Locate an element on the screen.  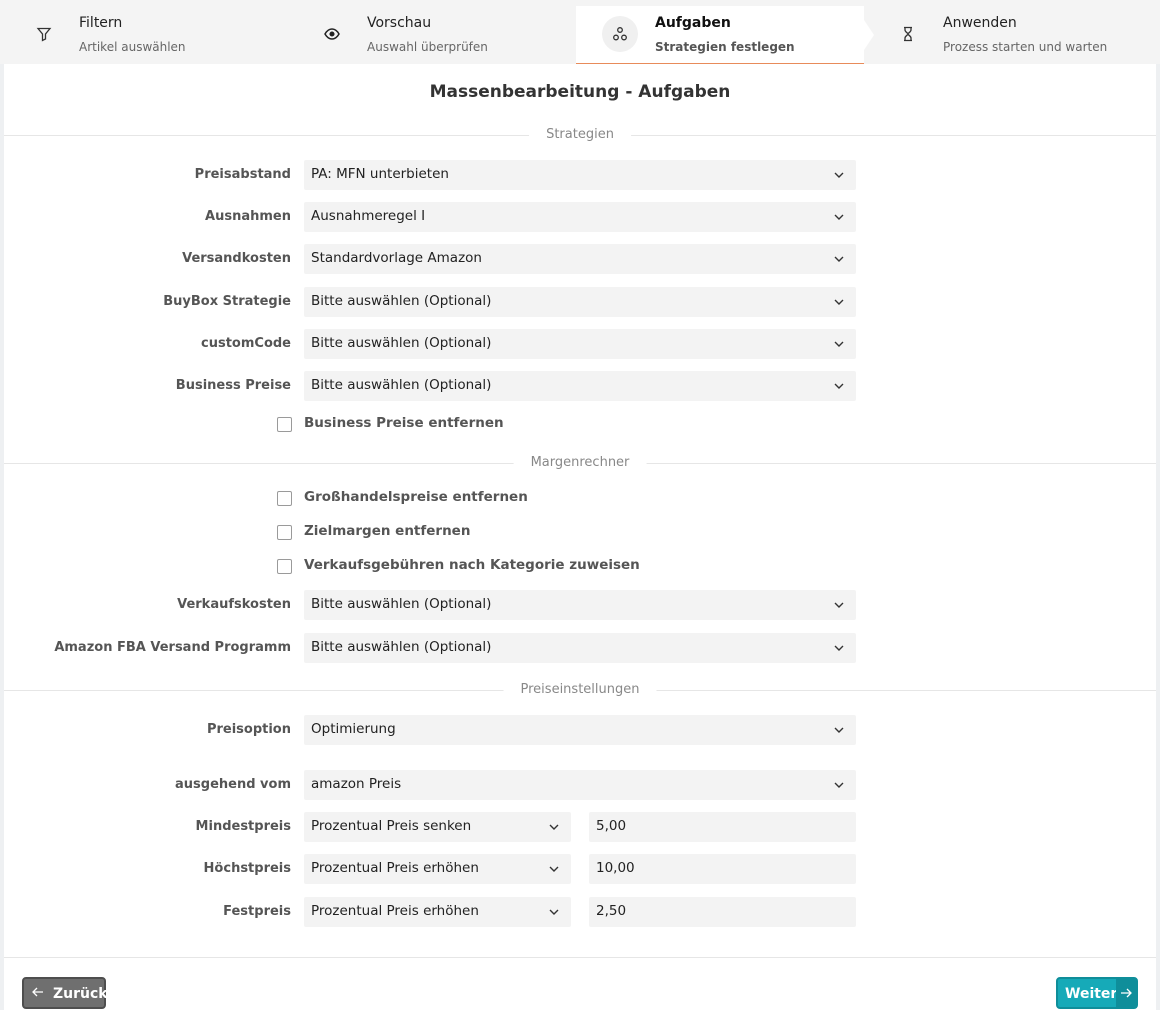
filter-icon is located at coordinates (44, 34).